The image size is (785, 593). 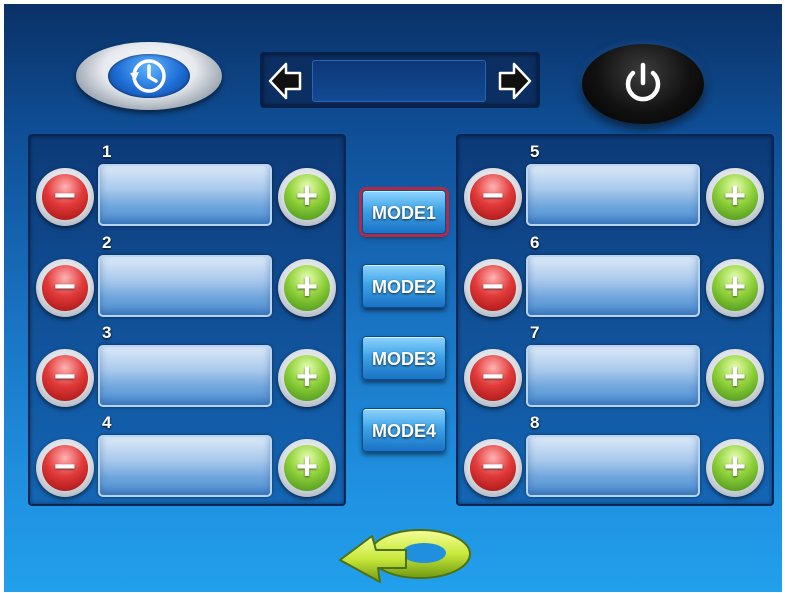 I want to click on channel-number: 3, so click(x=107, y=332).